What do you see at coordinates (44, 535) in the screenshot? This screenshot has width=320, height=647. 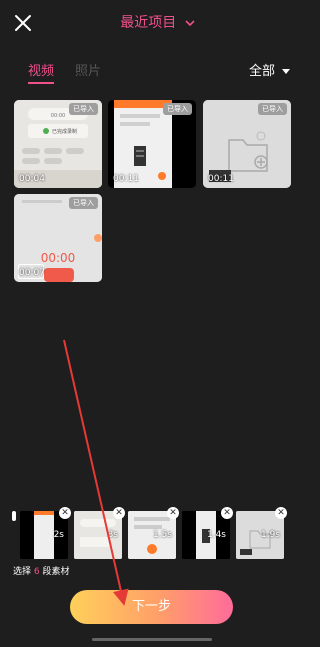 I see `selected-clip: 2s` at bounding box center [44, 535].